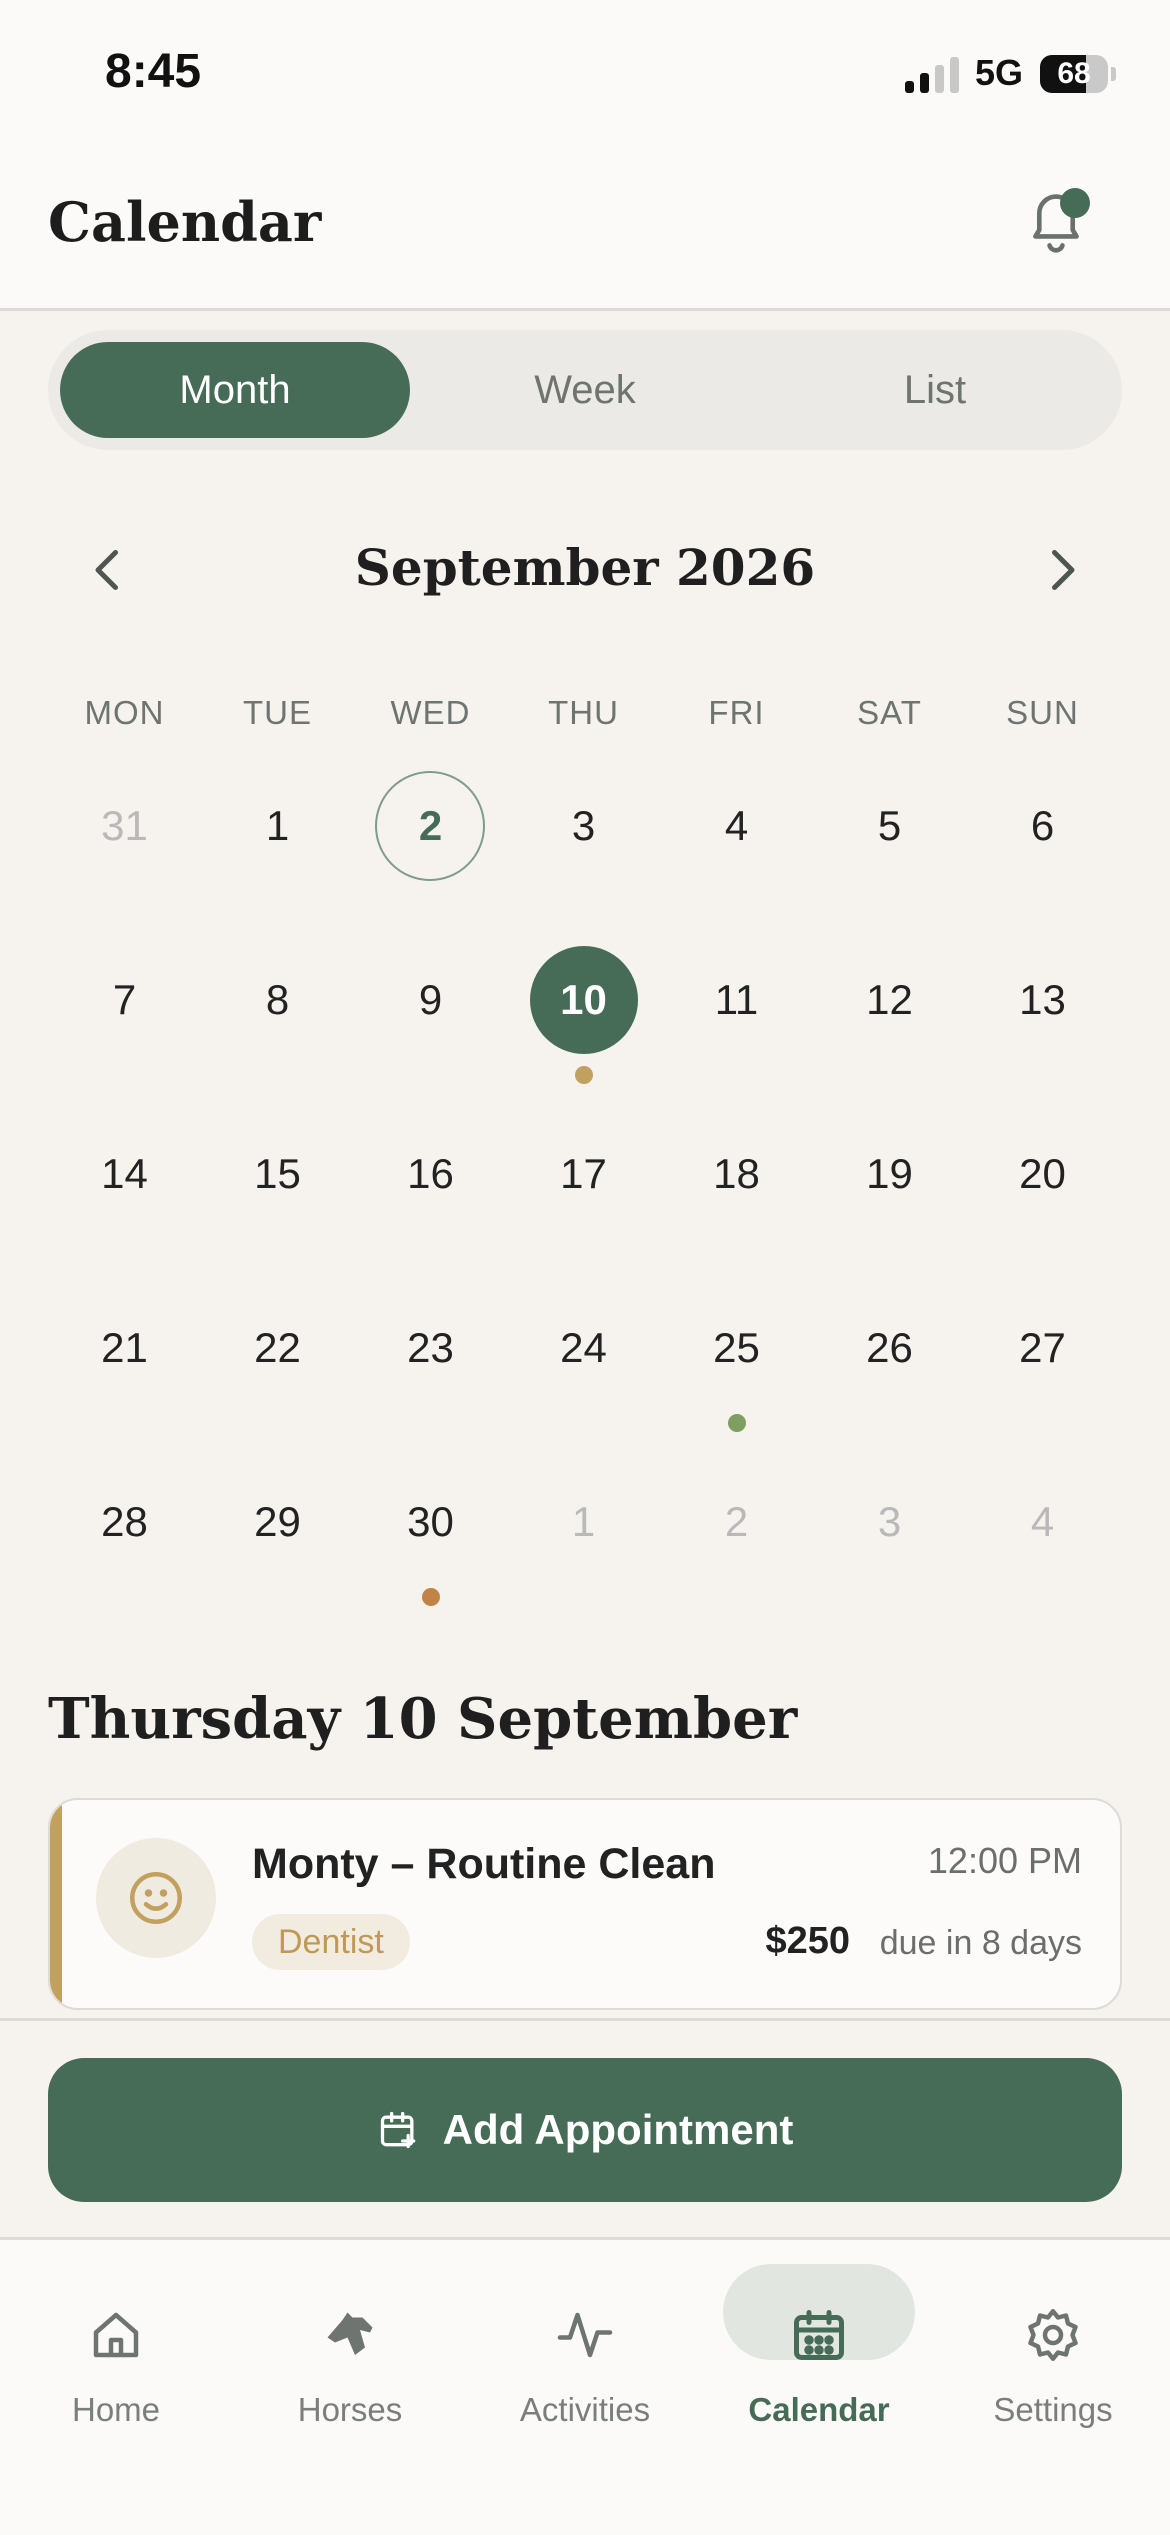 The width and height of the screenshot is (1170, 2535). What do you see at coordinates (277, 1348) in the screenshot?
I see `calendar-day: 22` at bounding box center [277, 1348].